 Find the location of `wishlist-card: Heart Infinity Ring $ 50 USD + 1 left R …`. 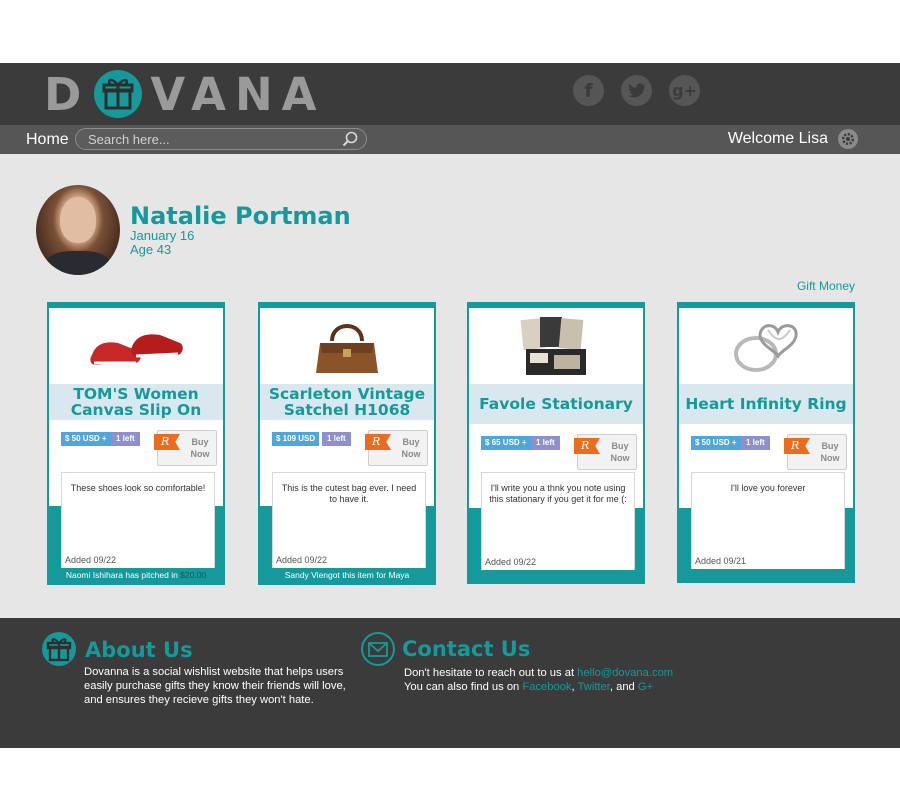

wishlist-card: Heart Infinity Ring $ 50 USD + 1 left R … is located at coordinates (766, 442).